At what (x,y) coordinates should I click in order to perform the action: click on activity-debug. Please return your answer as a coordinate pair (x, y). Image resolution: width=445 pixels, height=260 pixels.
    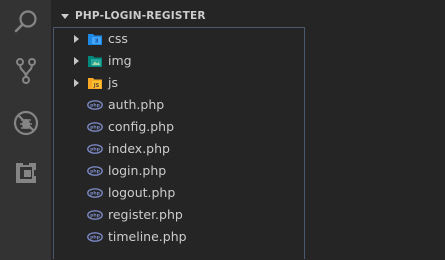
    Looking at the image, I should click on (25, 123).